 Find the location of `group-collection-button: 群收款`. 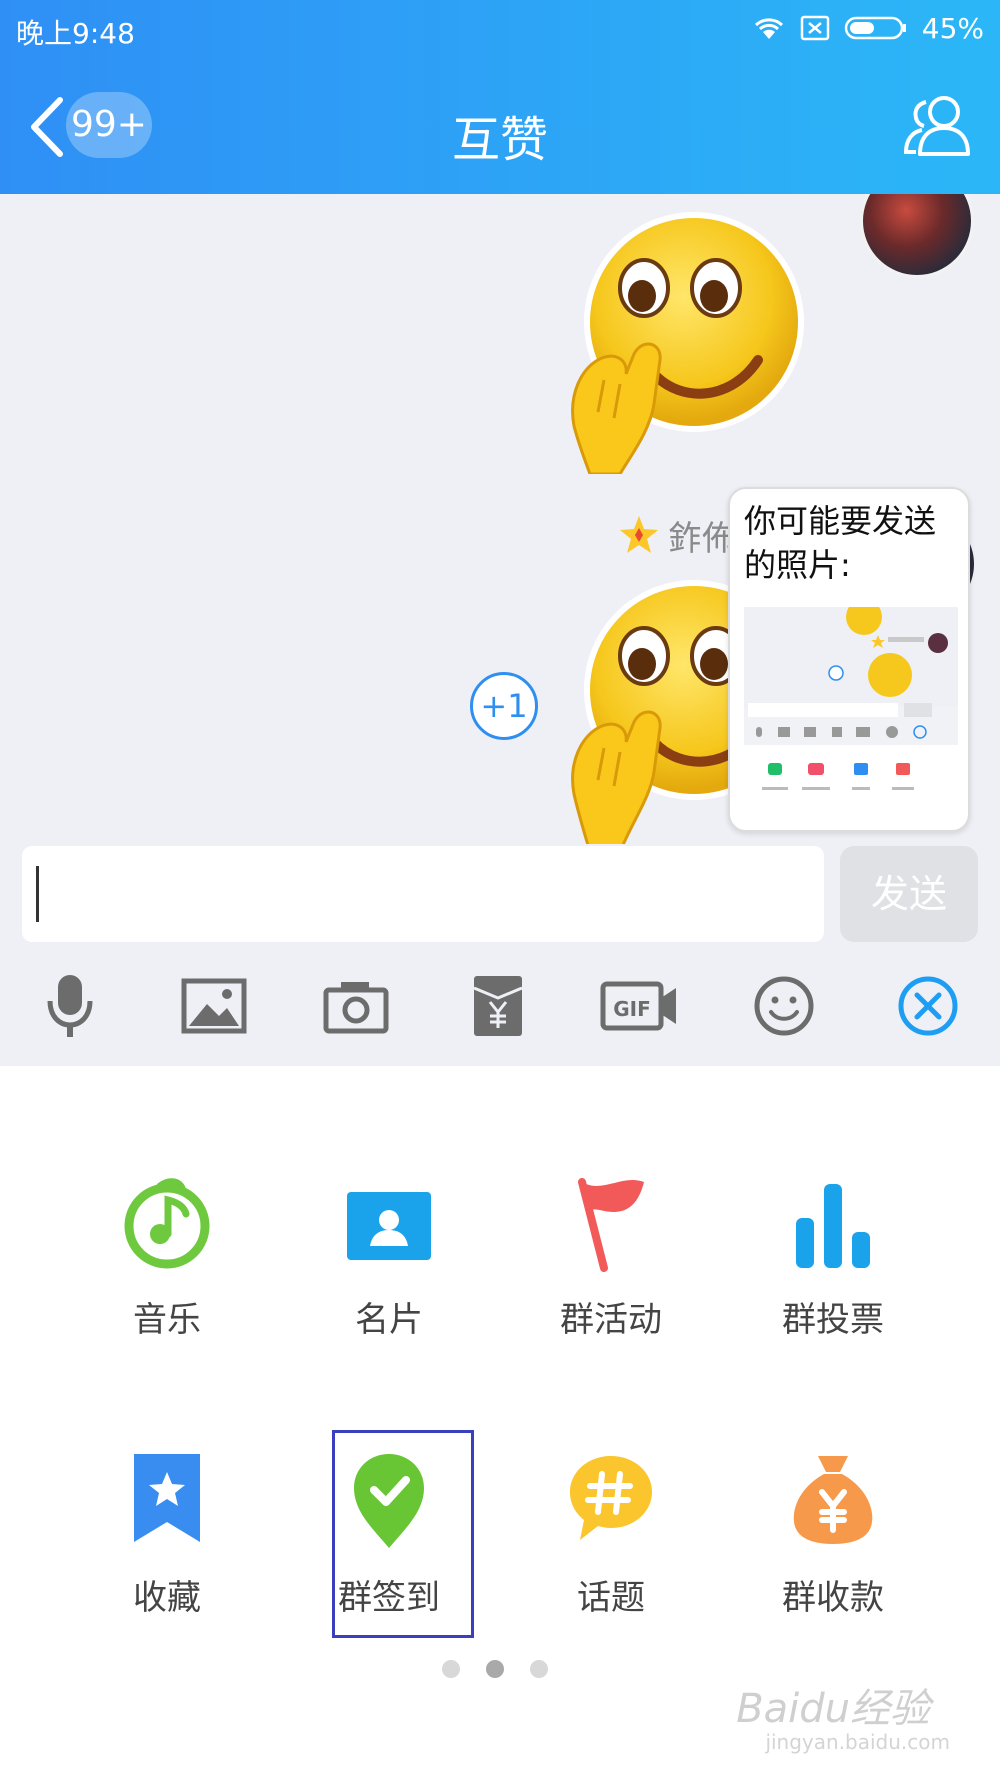

group-collection-button: 群收款 is located at coordinates (833, 1560).